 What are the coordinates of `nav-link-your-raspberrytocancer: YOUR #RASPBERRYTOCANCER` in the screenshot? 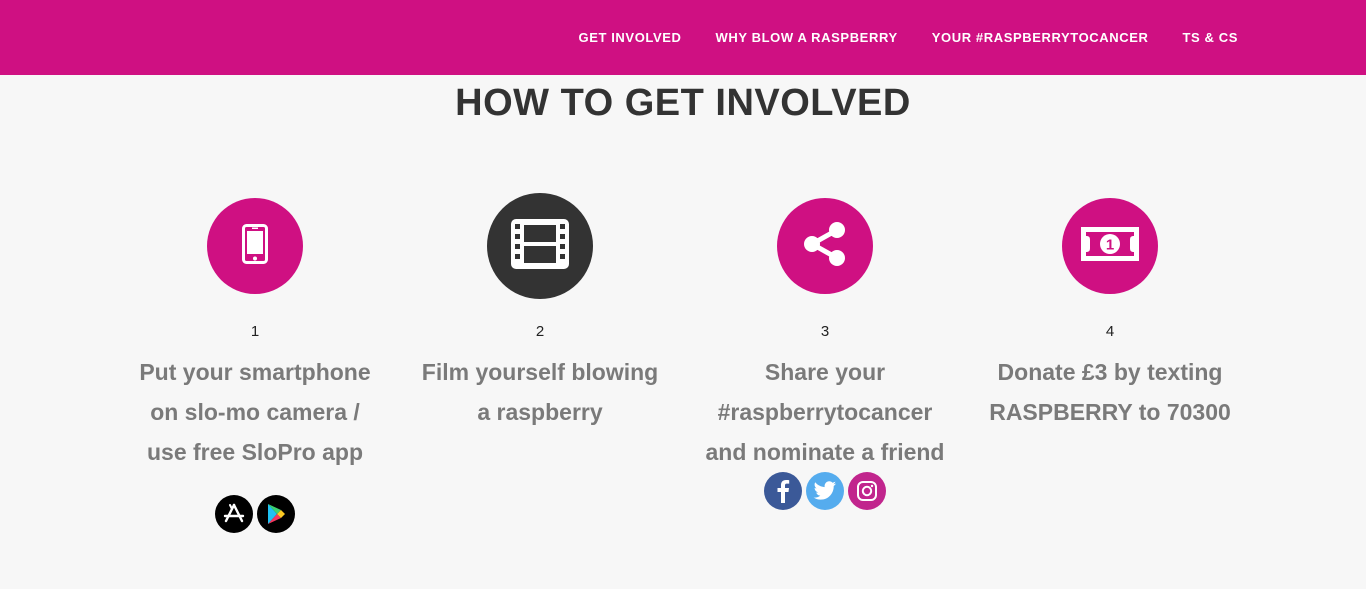 It's located at (1040, 37).